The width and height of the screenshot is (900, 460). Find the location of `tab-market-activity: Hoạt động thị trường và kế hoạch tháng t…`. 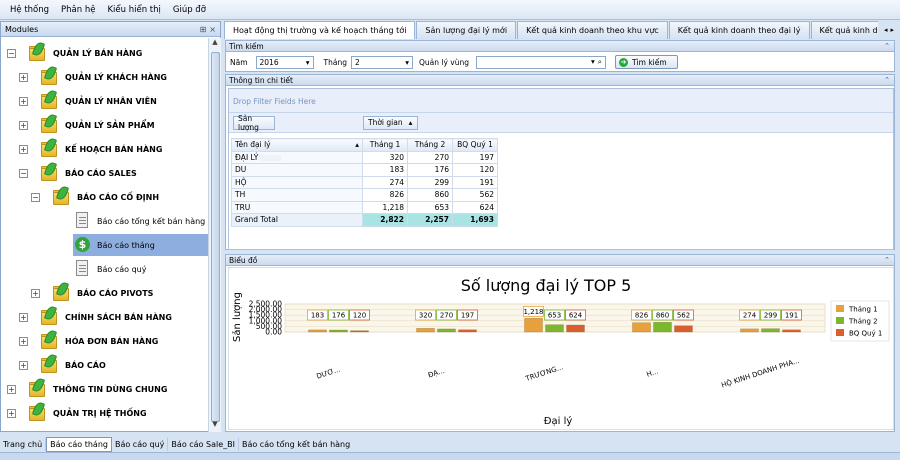

tab-market-activity: Hoạt động thị trường và kế hoạch tháng t… is located at coordinates (320, 30).